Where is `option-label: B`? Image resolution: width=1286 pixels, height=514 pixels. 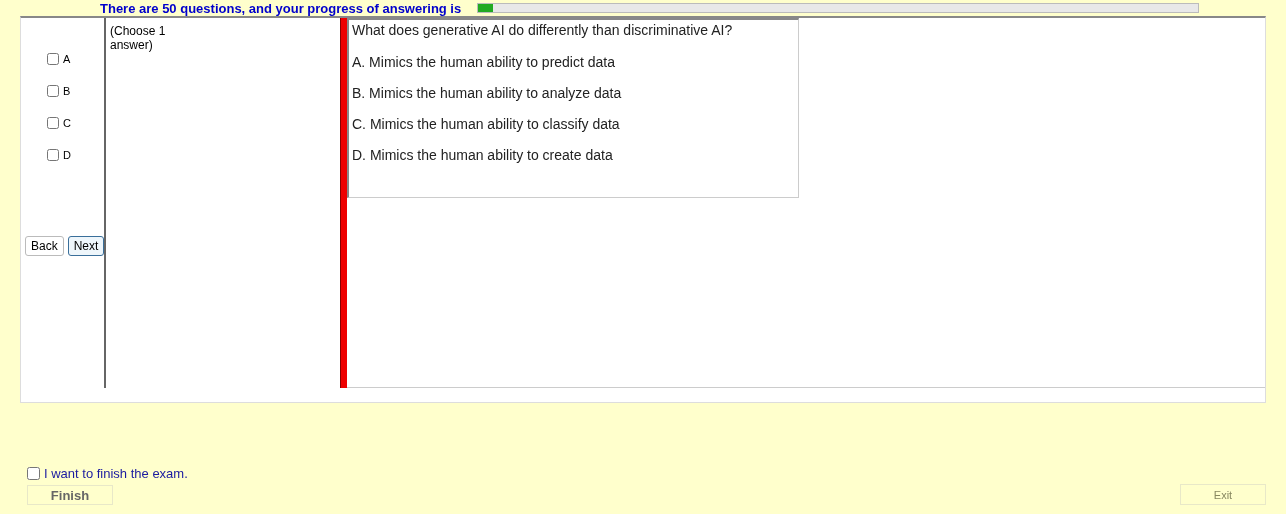 option-label: B is located at coordinates (67, 91).